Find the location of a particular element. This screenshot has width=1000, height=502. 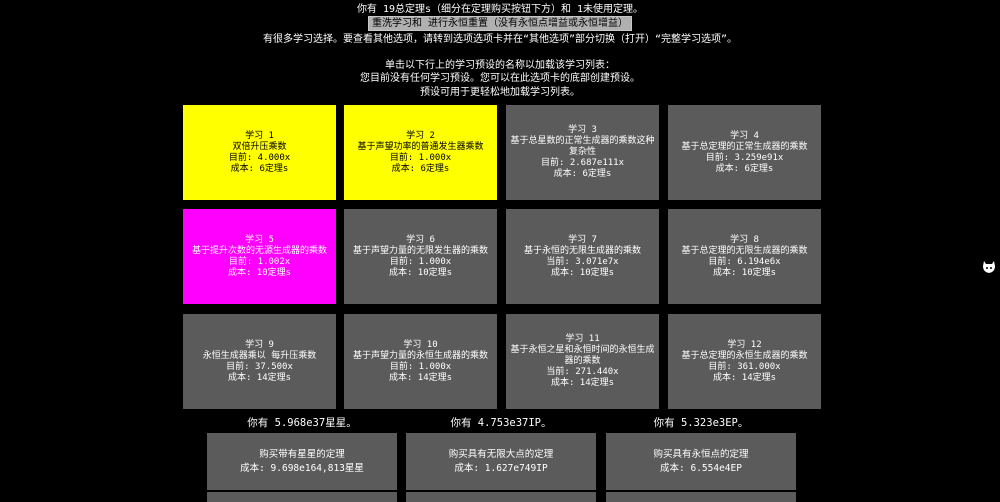

study-title: 学习 7 is located at coordinates (582, 239).